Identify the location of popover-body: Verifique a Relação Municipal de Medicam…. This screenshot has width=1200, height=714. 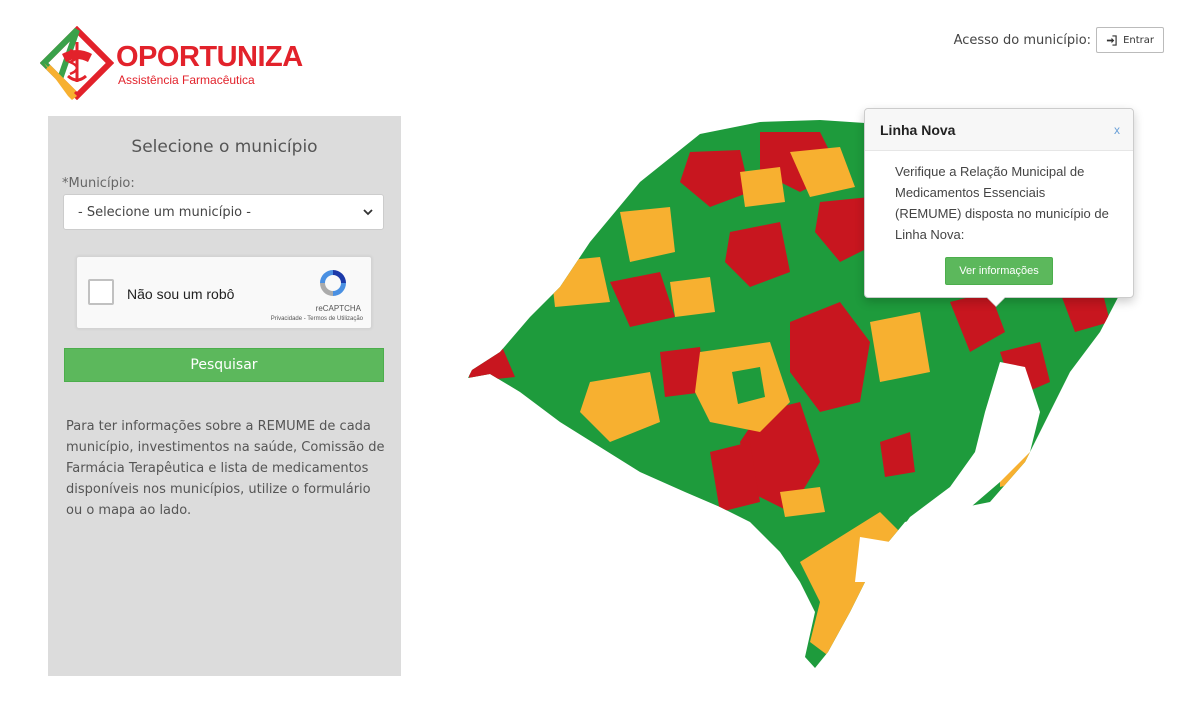
(1002, 203).